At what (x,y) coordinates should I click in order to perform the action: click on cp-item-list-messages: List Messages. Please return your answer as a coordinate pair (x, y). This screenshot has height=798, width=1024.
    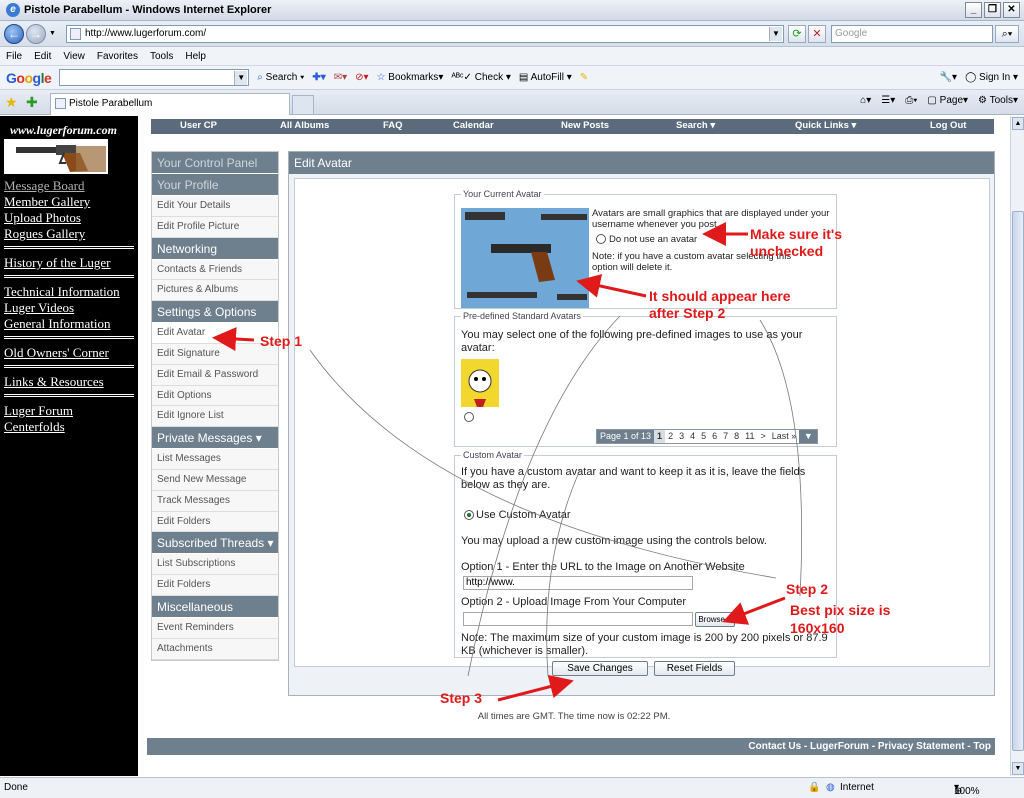
    Looking at the image, I should click on (215, 459).